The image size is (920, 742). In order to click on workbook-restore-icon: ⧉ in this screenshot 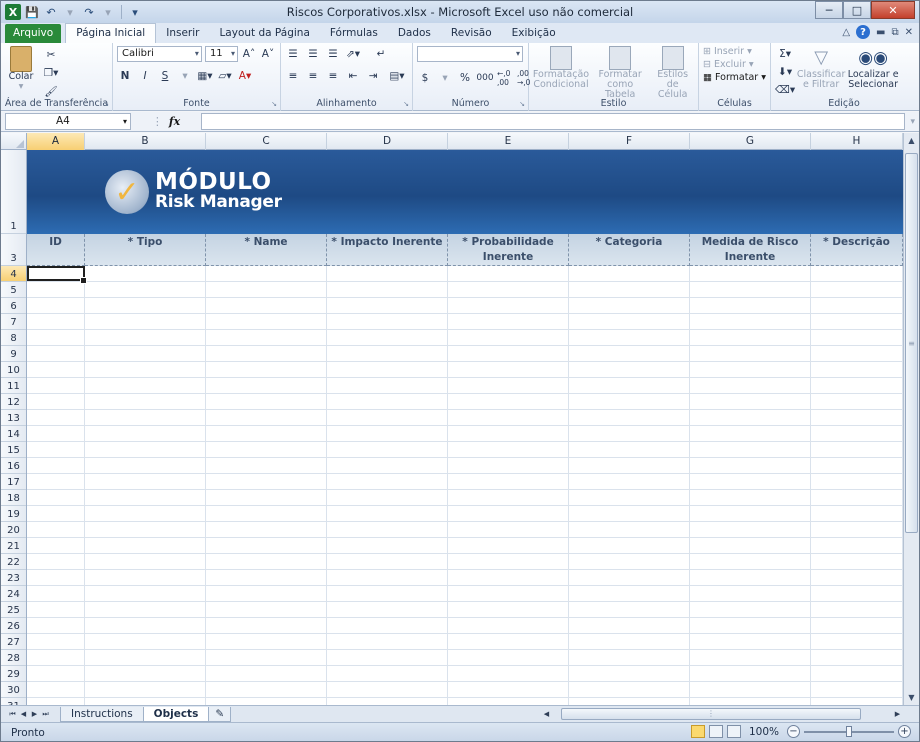, I will do `click(894, 32)`.